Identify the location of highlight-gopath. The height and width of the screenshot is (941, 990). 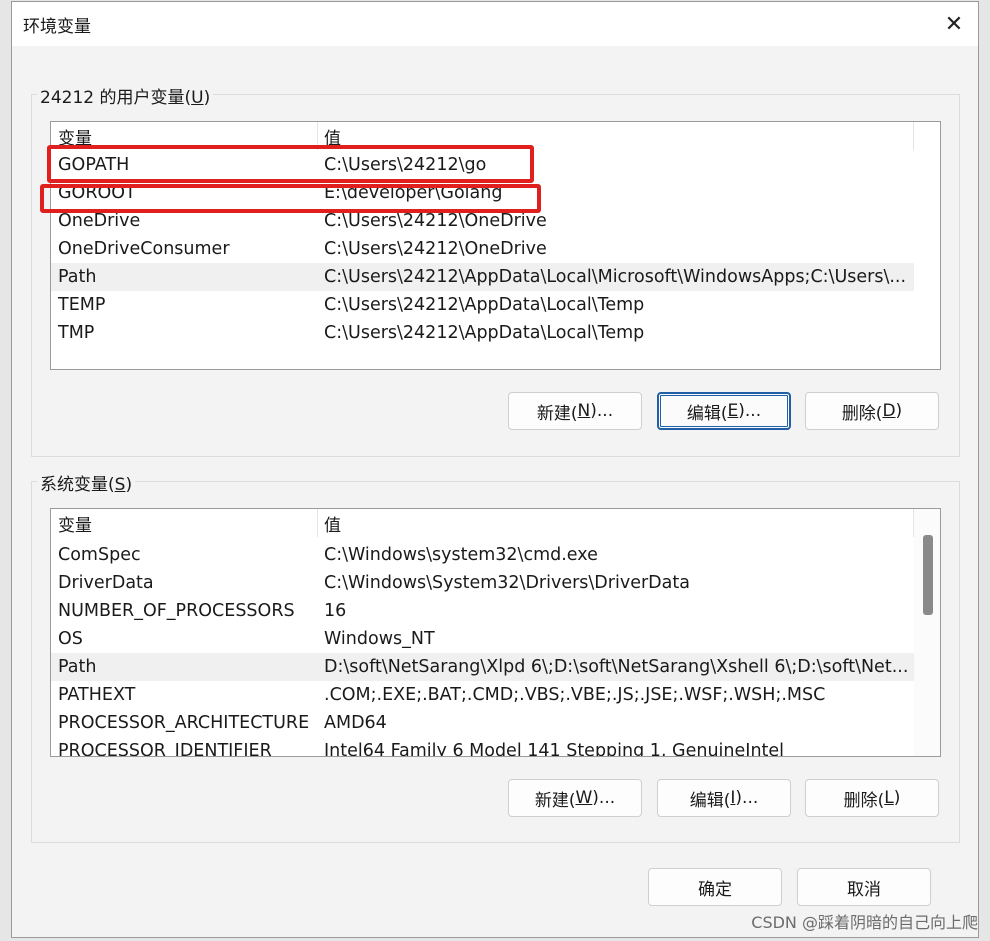
(290, 164).